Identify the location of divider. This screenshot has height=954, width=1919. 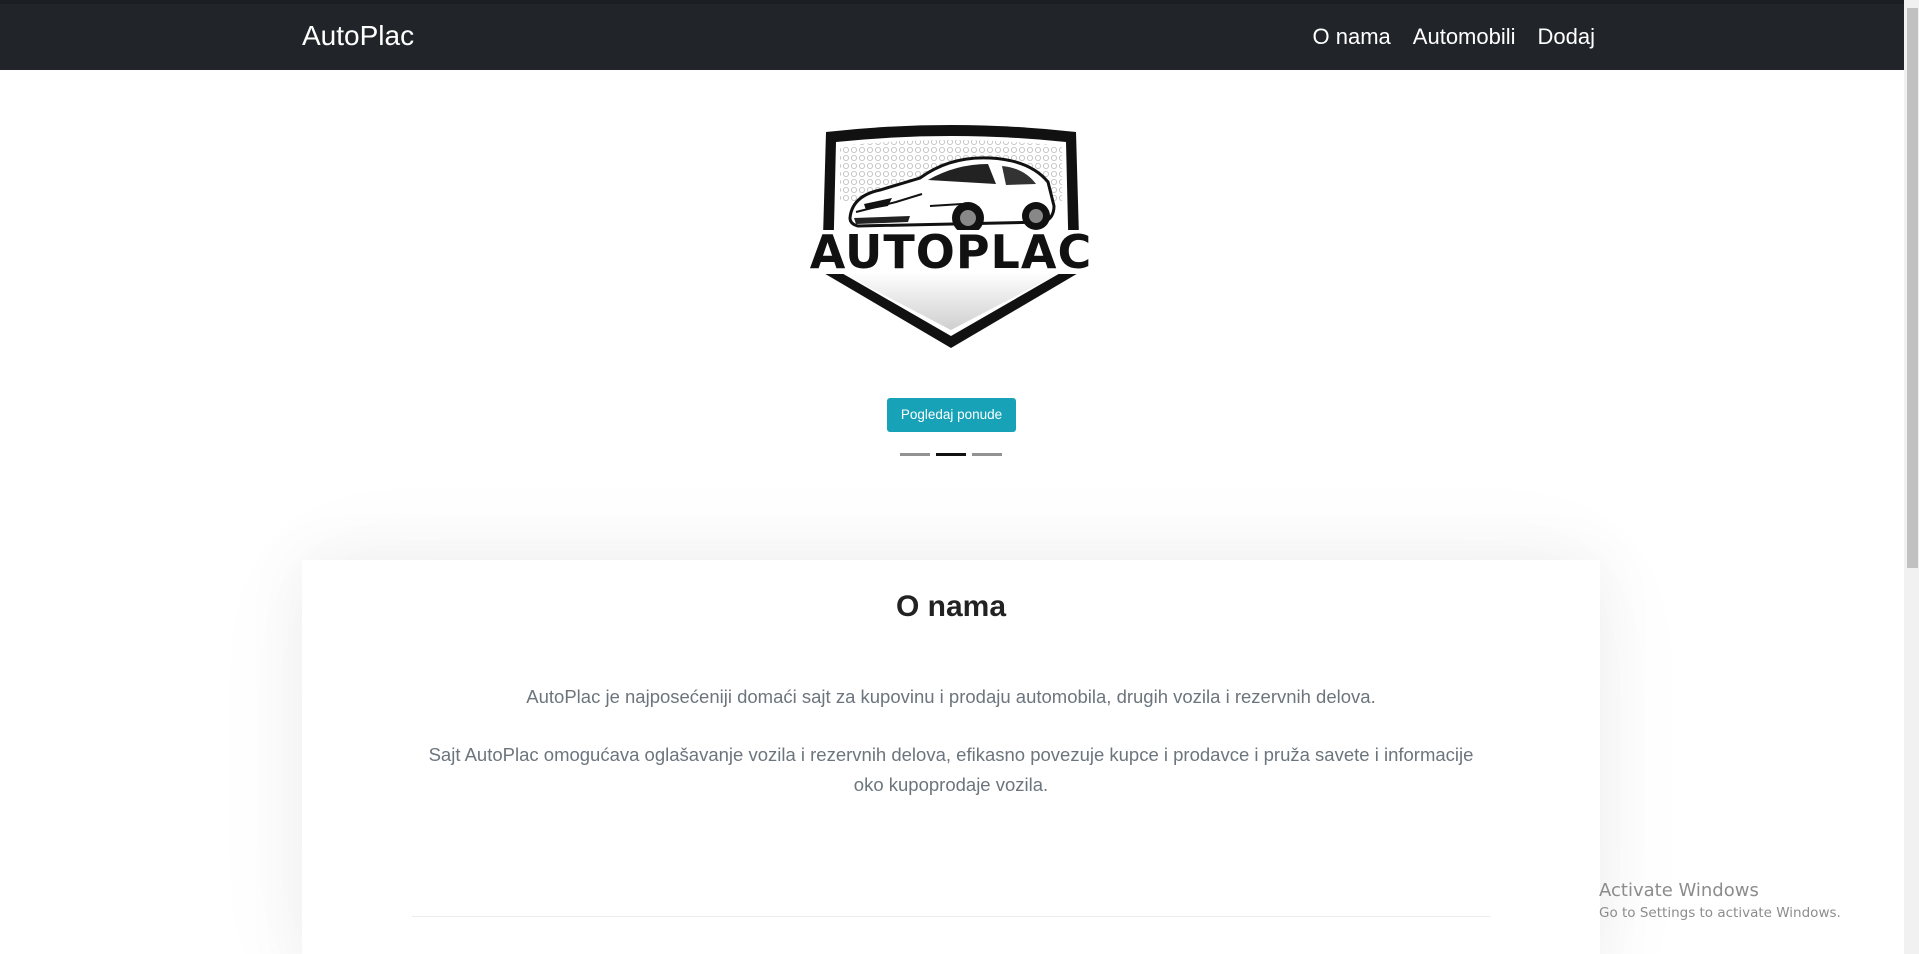
(951, 916).